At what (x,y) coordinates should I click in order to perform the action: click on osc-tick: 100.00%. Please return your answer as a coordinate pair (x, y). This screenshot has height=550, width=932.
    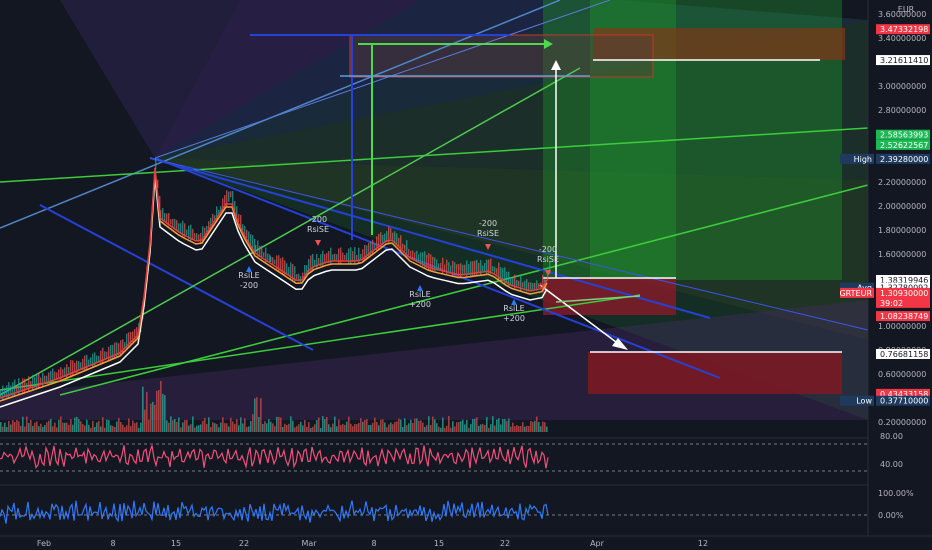
    Looking at the image, I should click on (896, 493).